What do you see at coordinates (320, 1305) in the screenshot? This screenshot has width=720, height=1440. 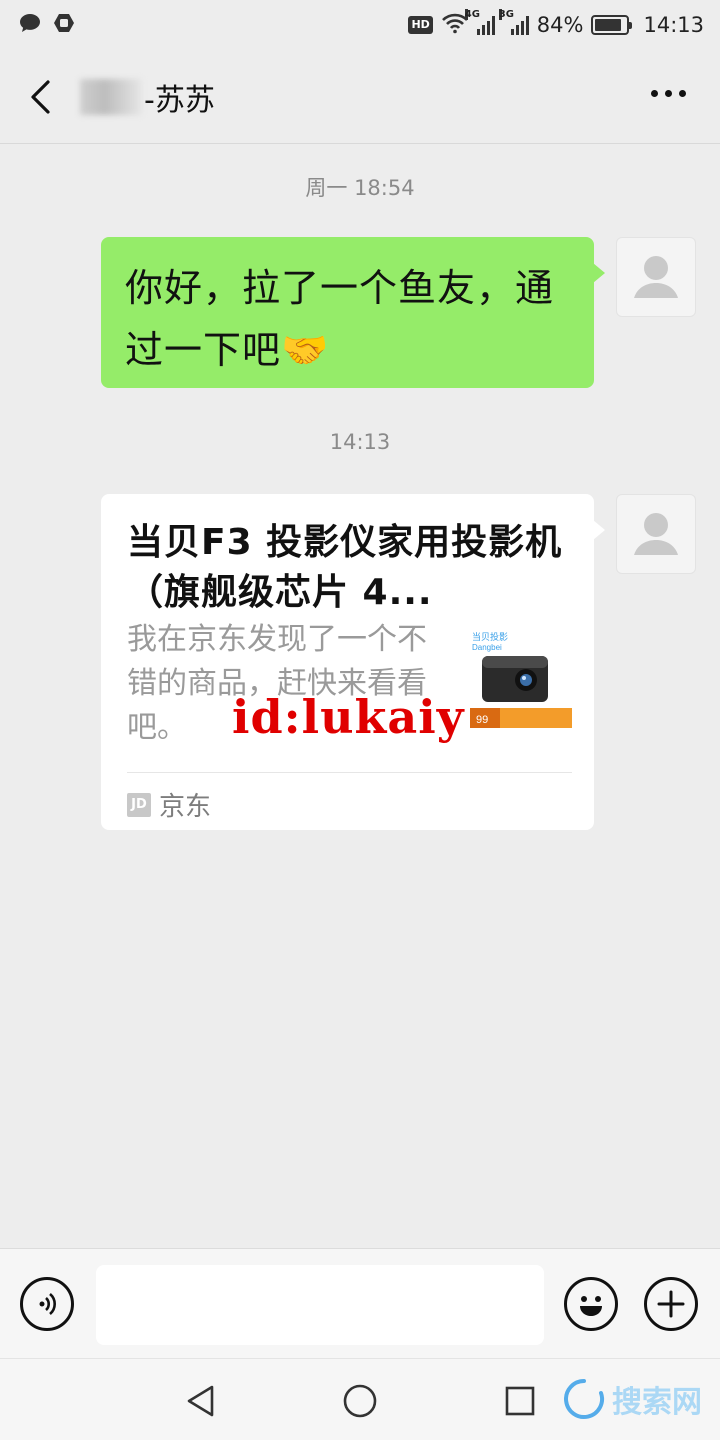 I see `message-input` at bounding box center [320, 1305].